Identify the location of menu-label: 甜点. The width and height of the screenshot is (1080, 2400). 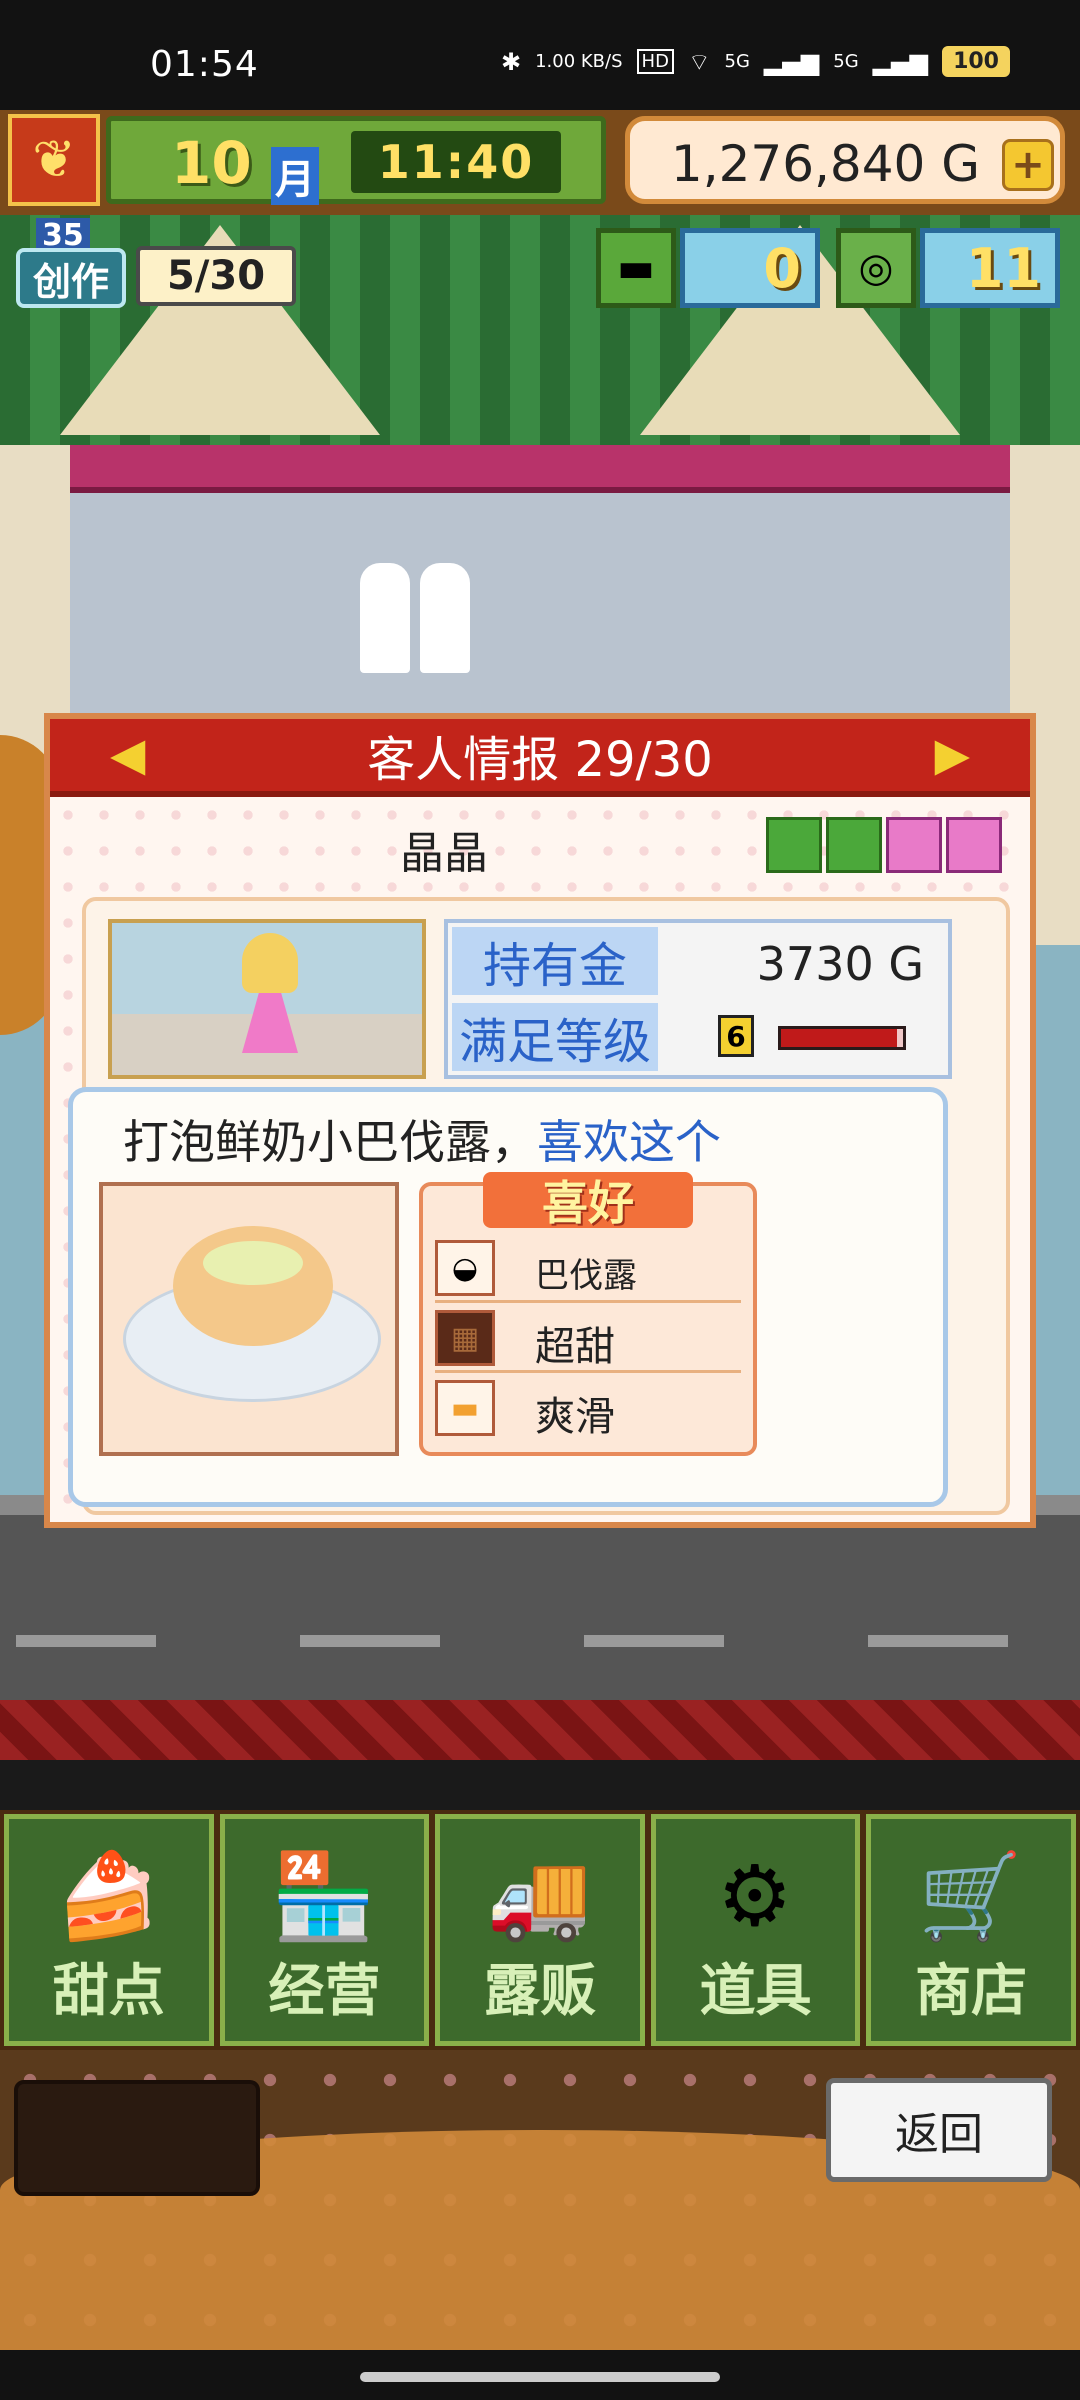
(108, 1991).